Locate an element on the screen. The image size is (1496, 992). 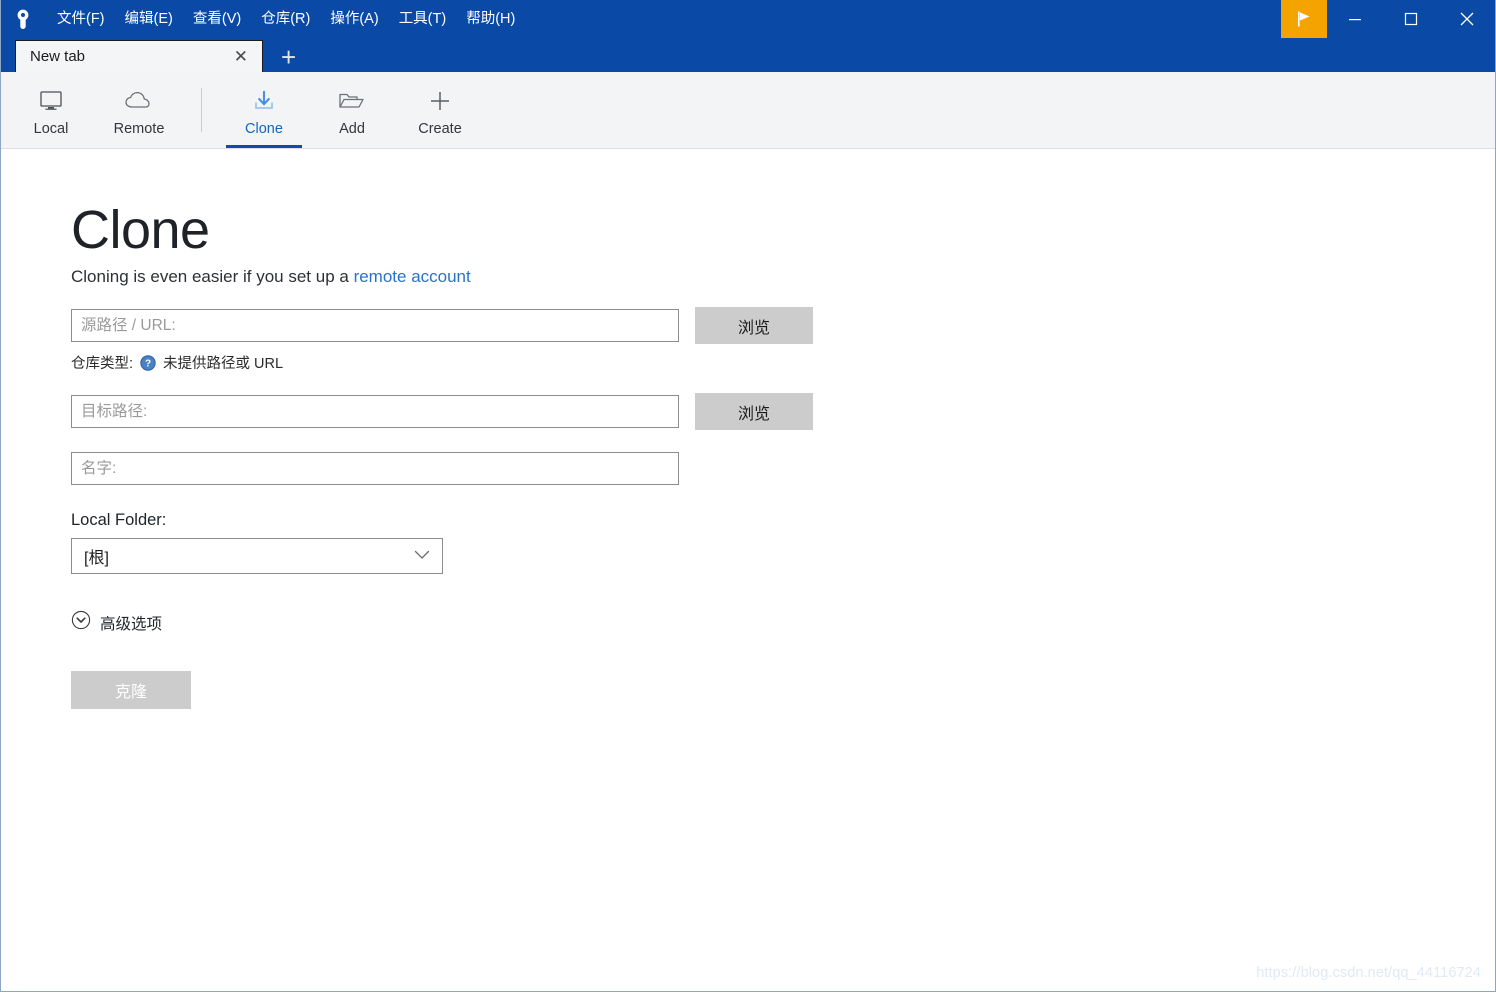
page-title: Clone is located at coordinates (140, 230).